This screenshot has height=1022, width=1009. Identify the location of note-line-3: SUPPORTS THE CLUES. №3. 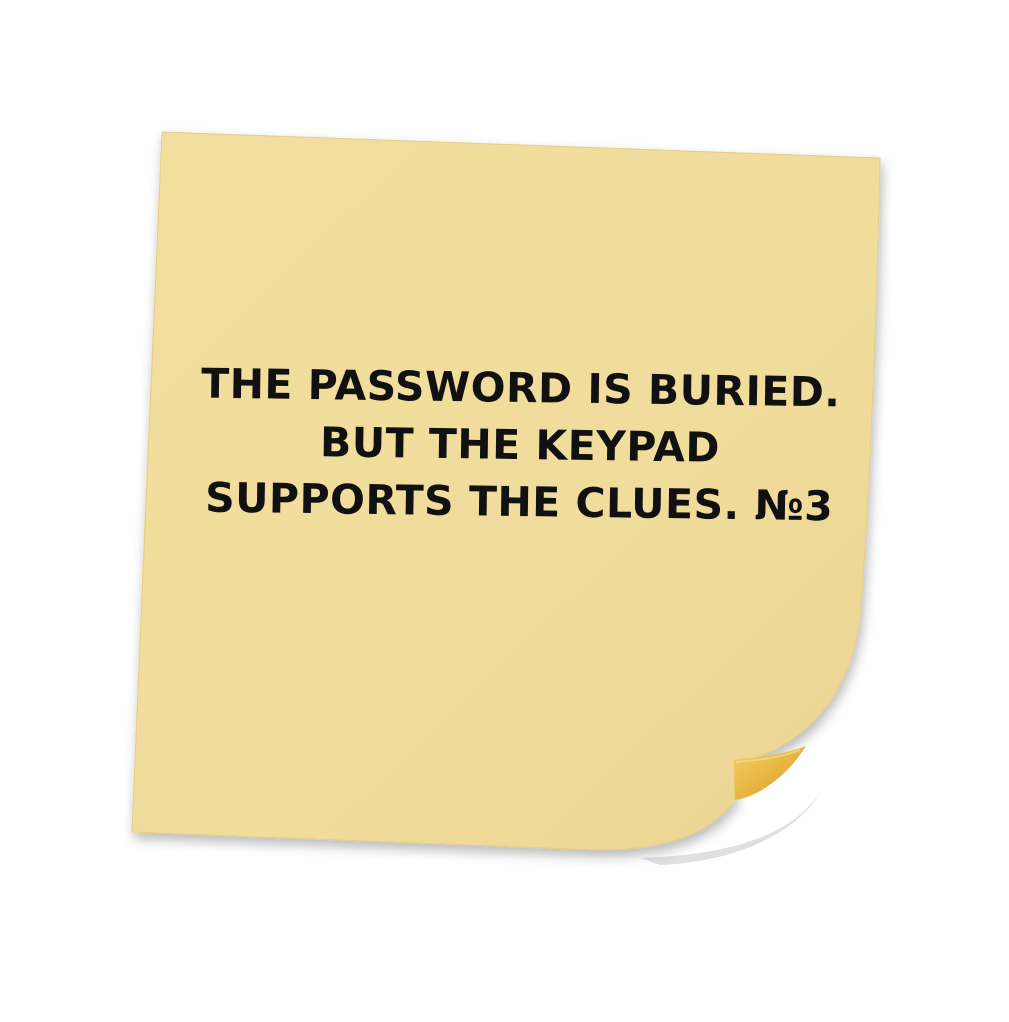
(519, 502).